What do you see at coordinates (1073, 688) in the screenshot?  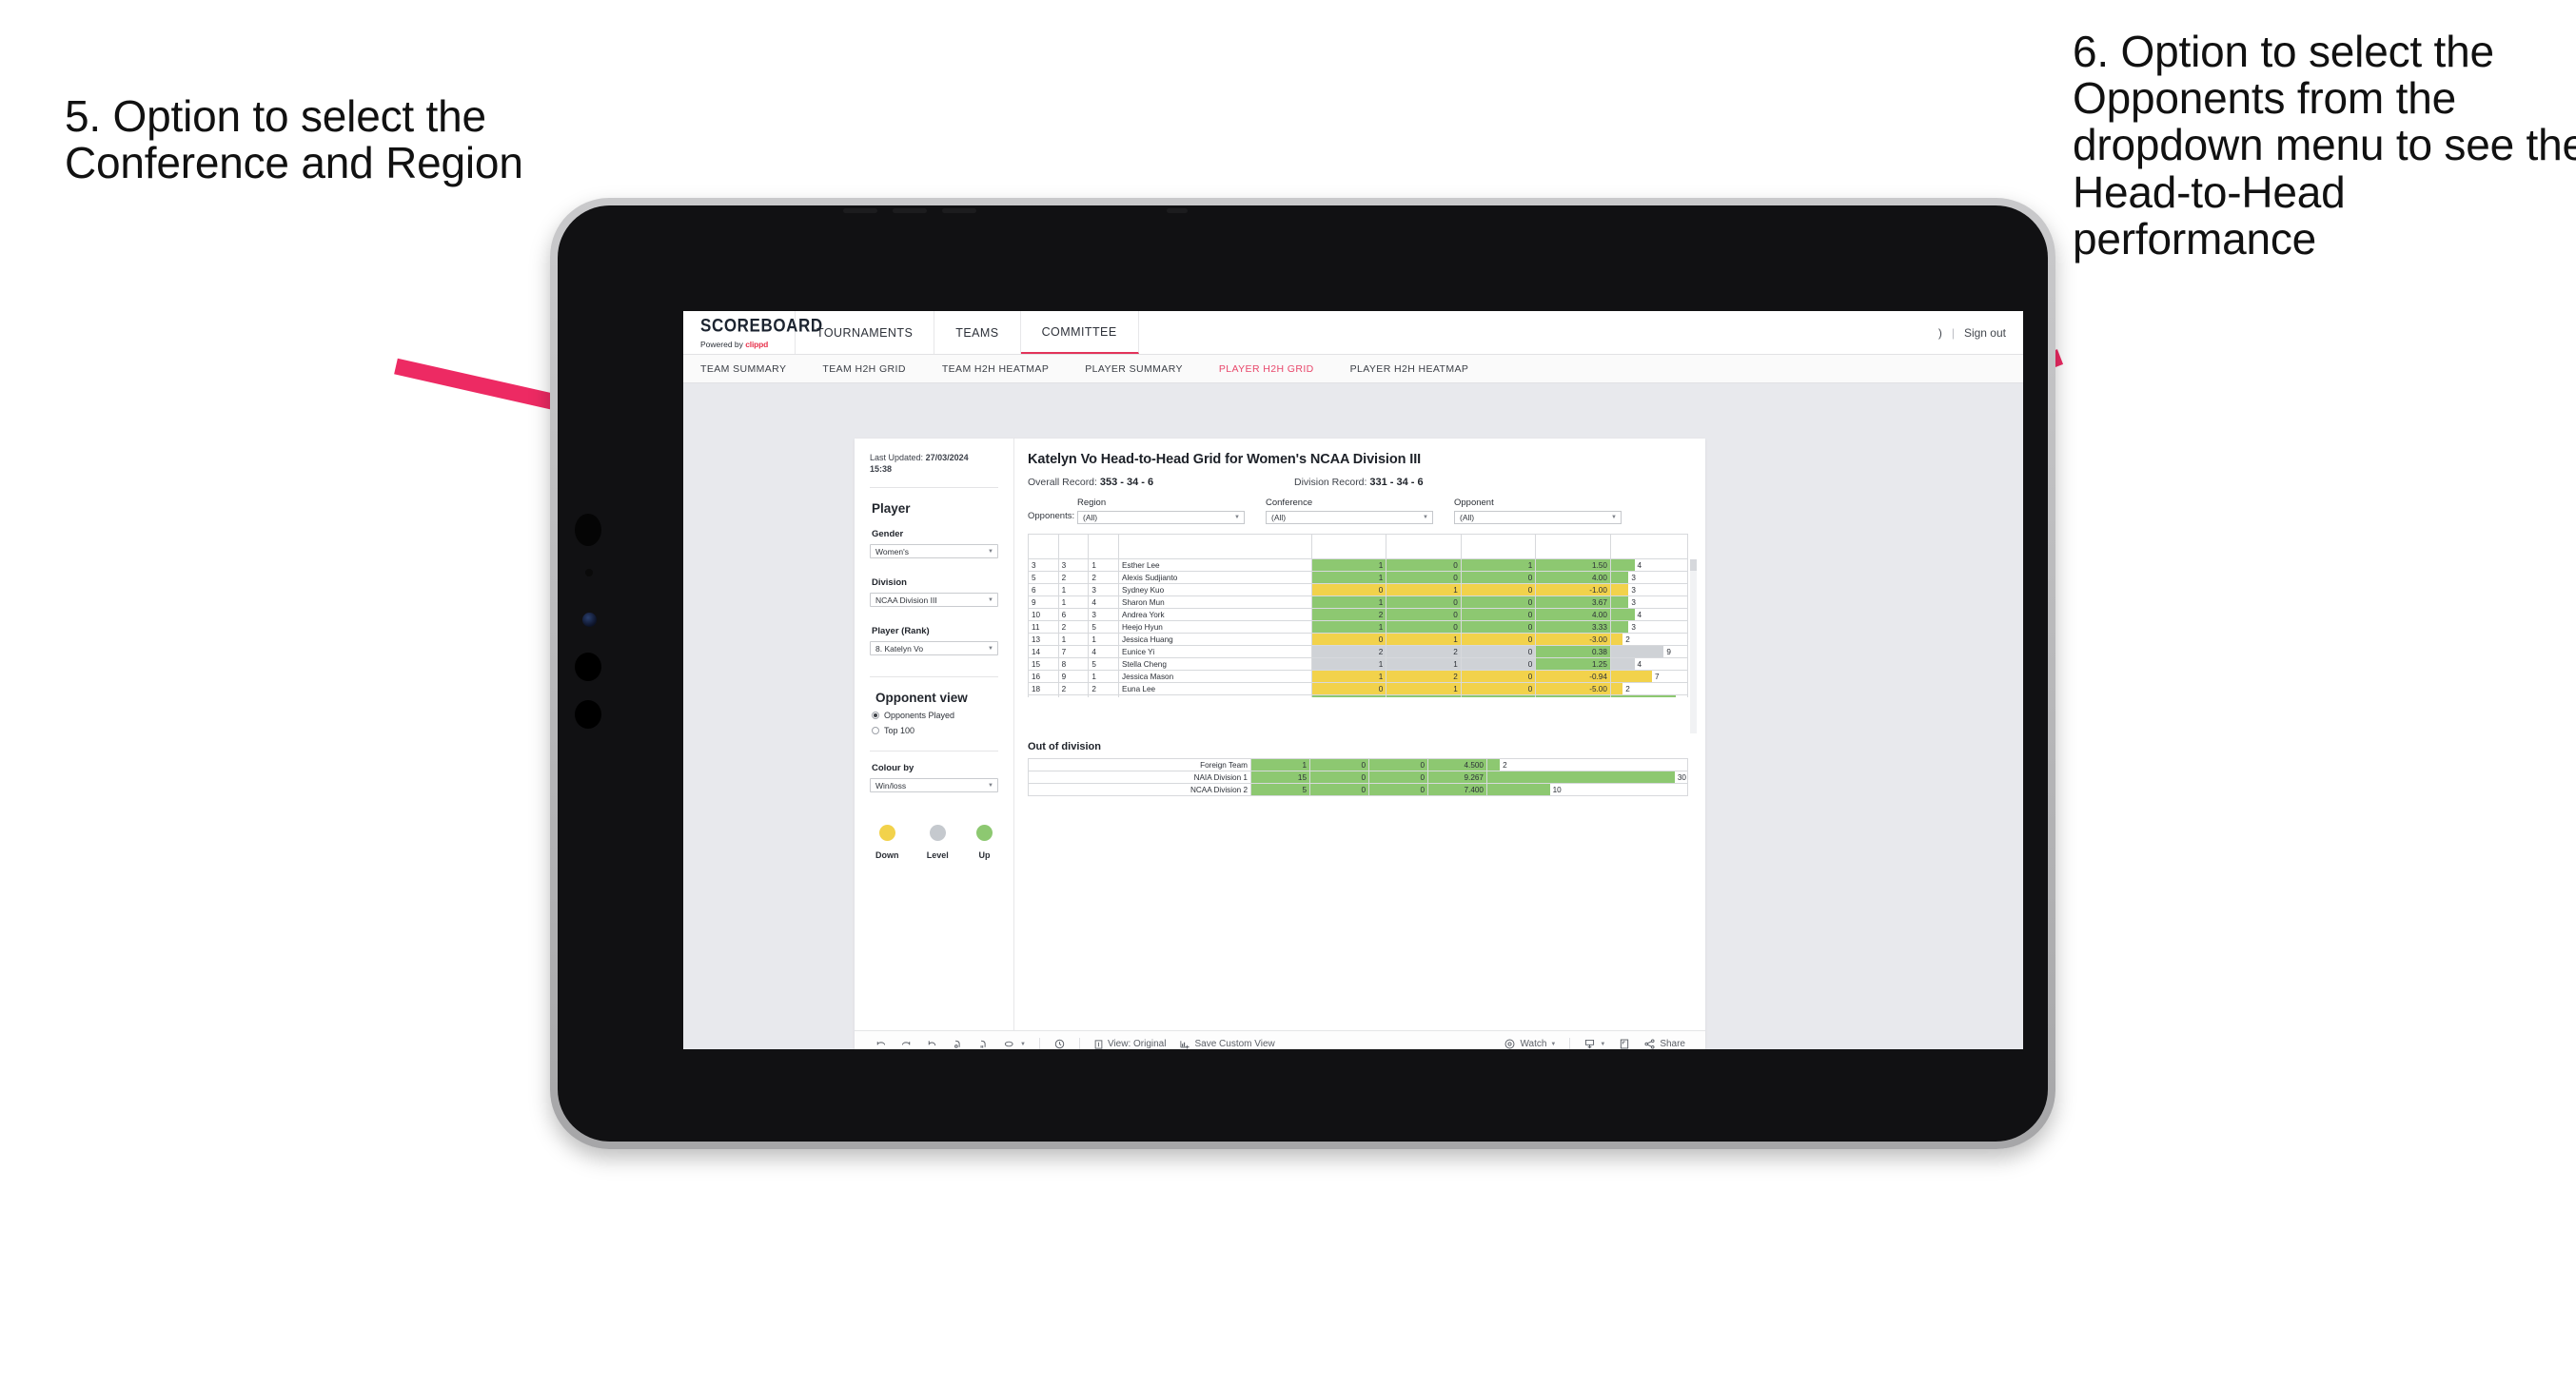 I see `cell-reg: 2` at bounding box center [1073, 688].